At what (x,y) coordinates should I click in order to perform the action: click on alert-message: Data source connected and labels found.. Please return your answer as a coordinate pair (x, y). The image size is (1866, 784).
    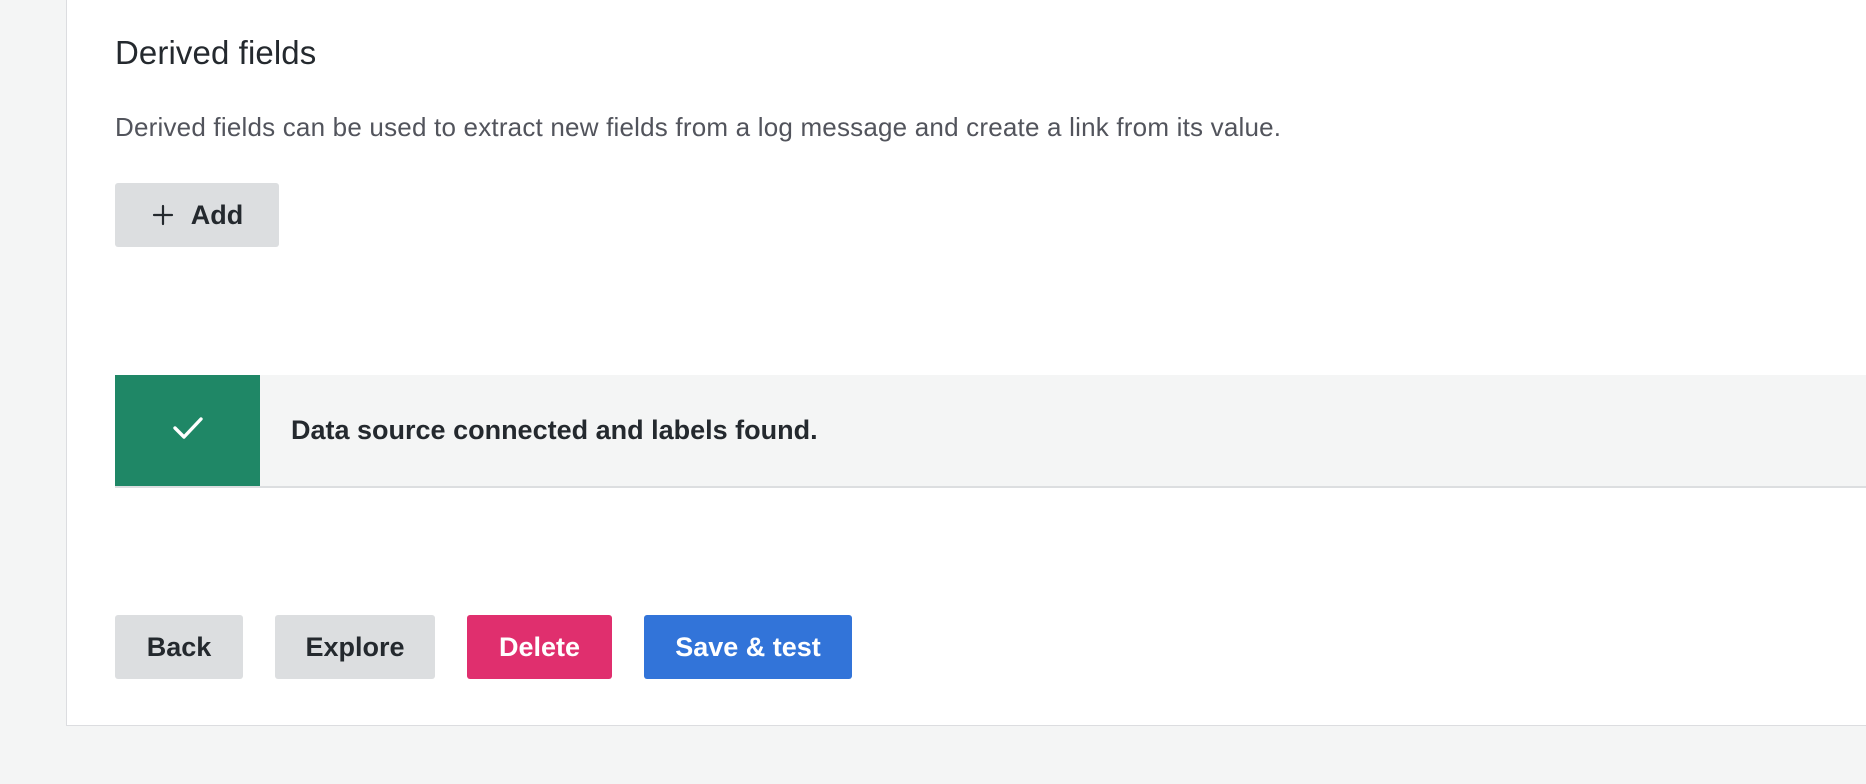
    Looking at the image, I should click on (554, 430).